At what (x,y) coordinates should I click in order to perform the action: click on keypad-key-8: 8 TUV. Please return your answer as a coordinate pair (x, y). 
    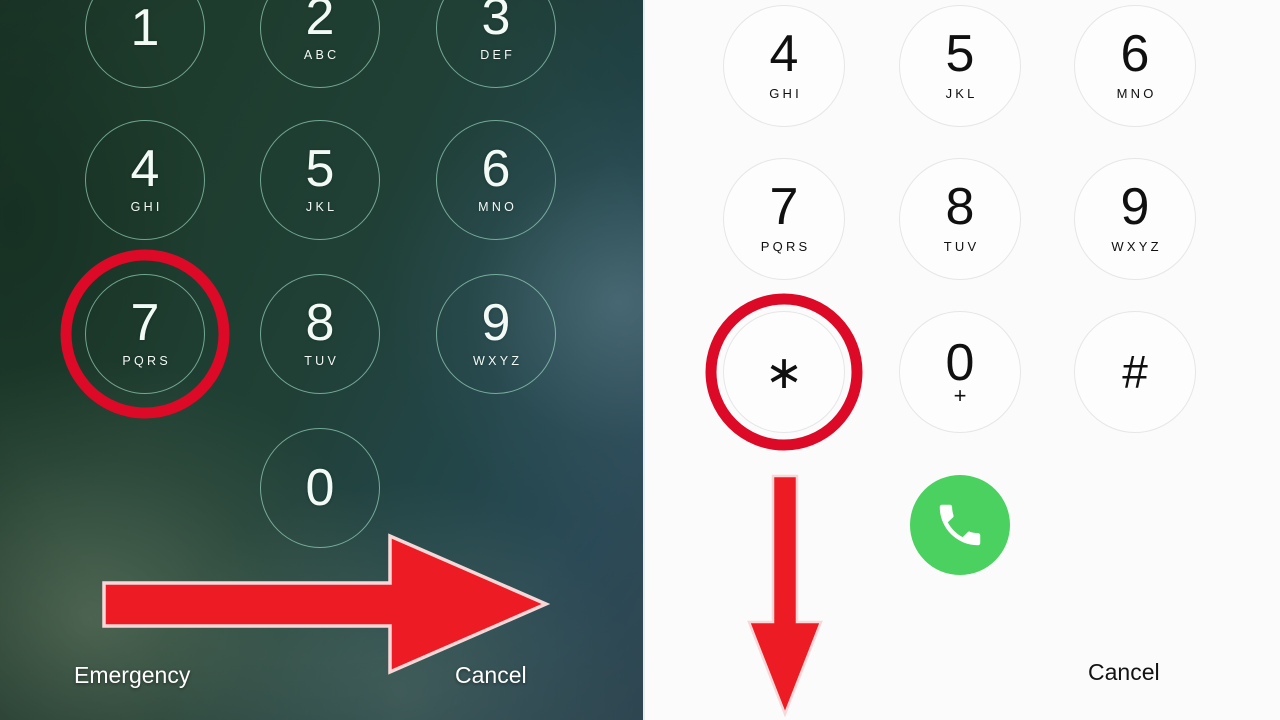
    Looking at the image, I should click on (320, 334).